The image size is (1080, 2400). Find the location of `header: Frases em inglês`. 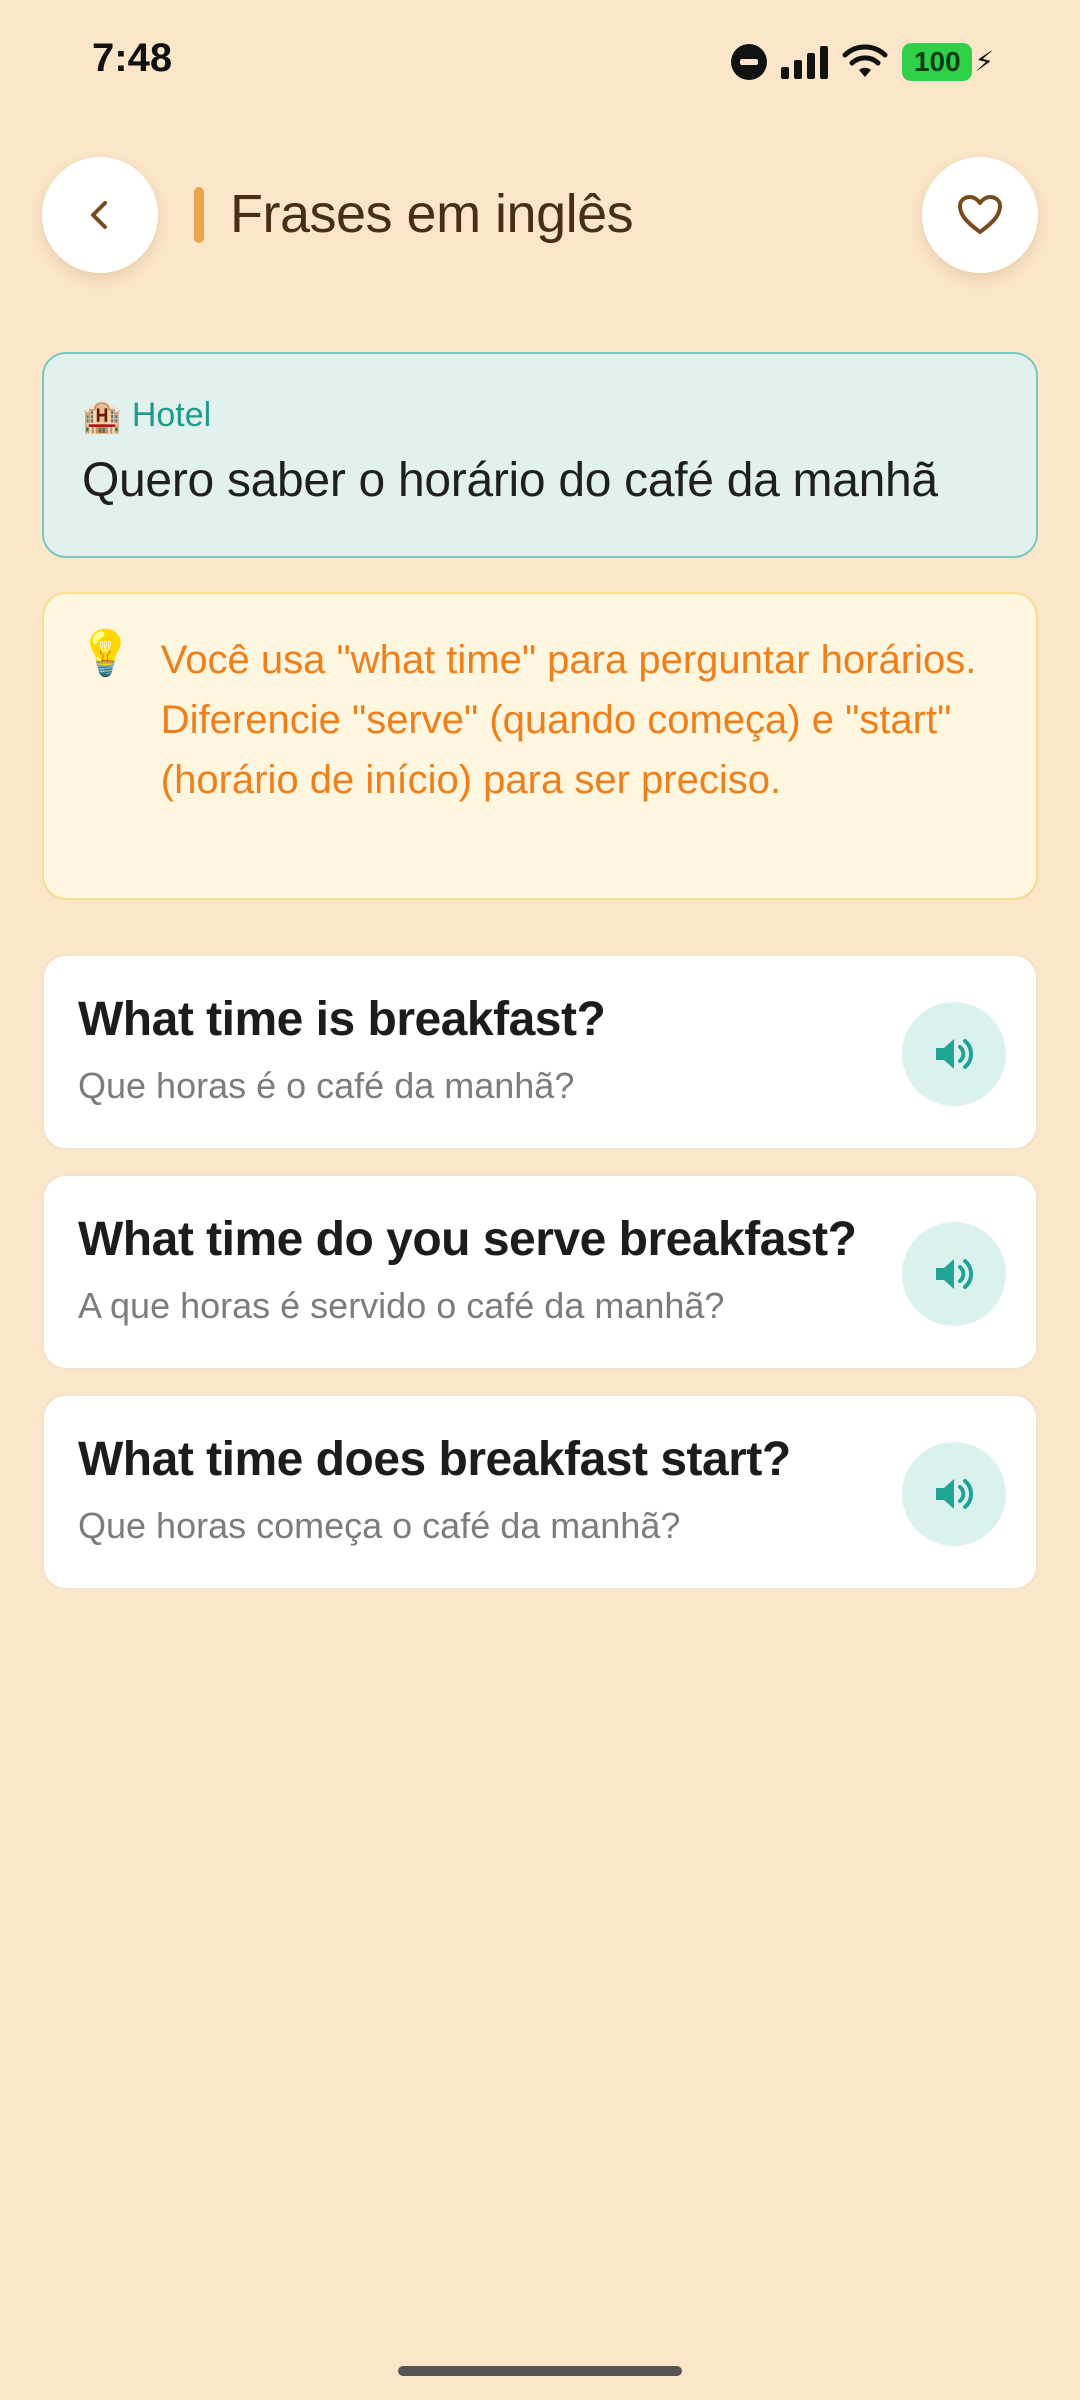

header: Frases em inglês is located at coordinates (540, 215).